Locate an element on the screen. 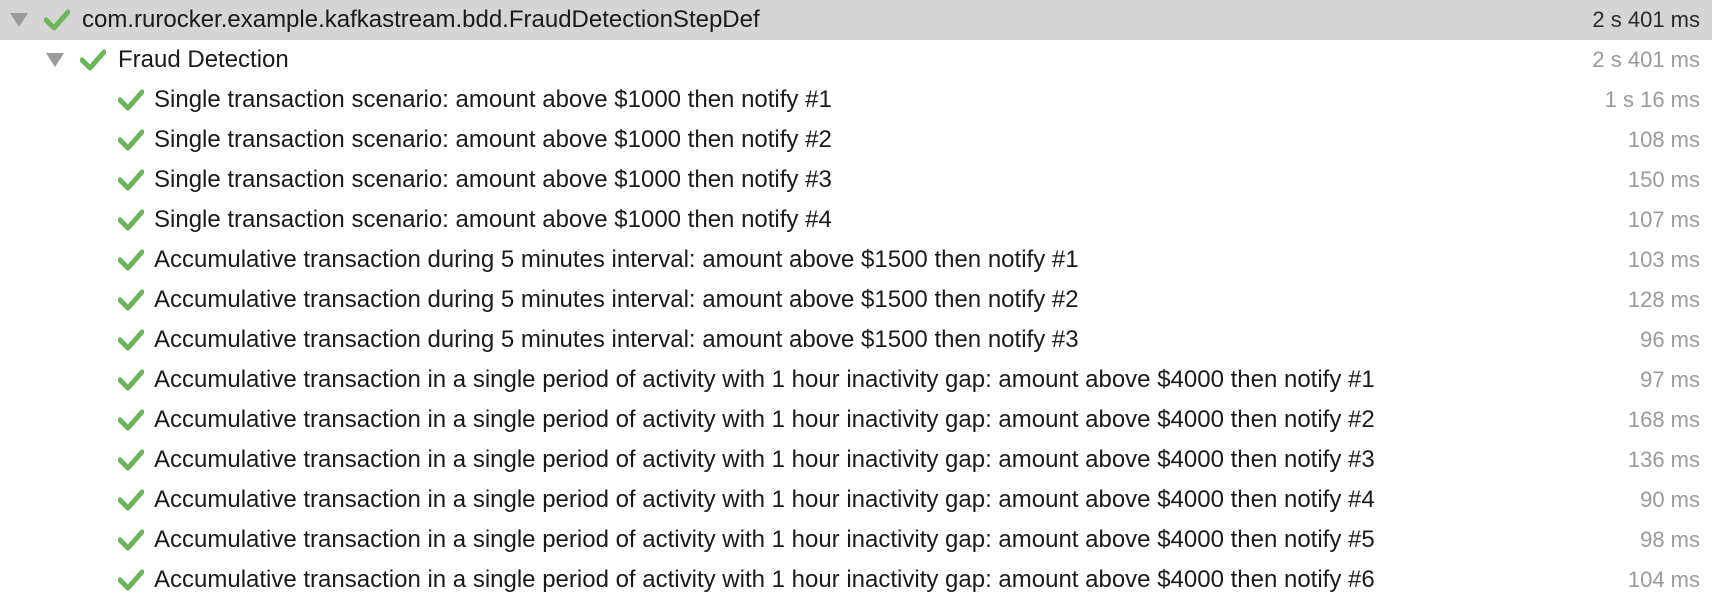  scenario-duration: 98 ms is located at coordinates (1670, 539).